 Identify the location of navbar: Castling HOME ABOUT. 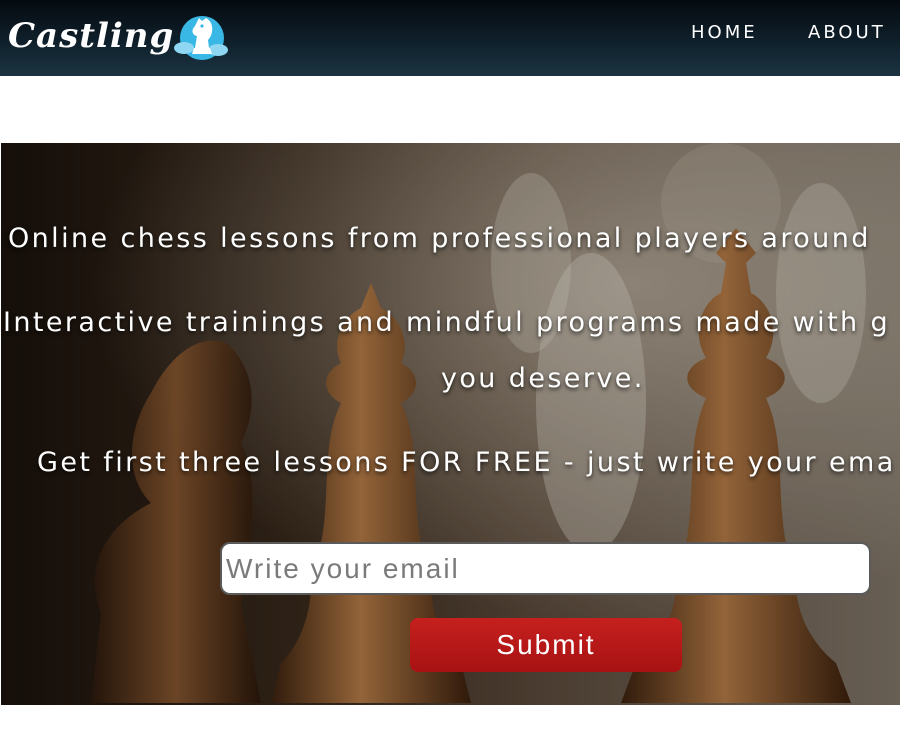
(450, 38).